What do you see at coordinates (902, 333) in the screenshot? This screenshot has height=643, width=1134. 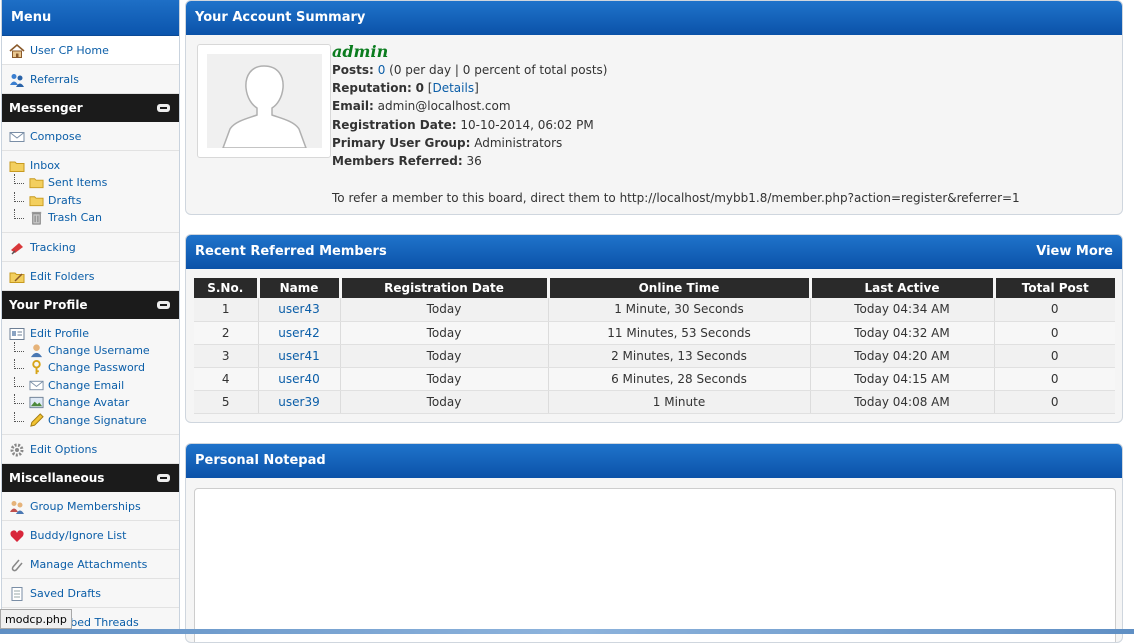 I see `cell-last-active: Today 04:32 AM` at bounding box center [902, 333].